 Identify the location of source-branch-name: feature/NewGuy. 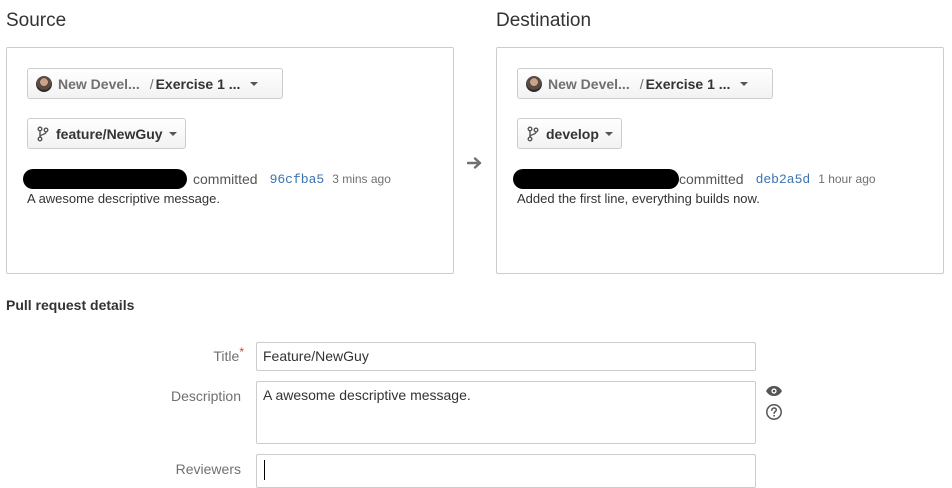
(109, 133).